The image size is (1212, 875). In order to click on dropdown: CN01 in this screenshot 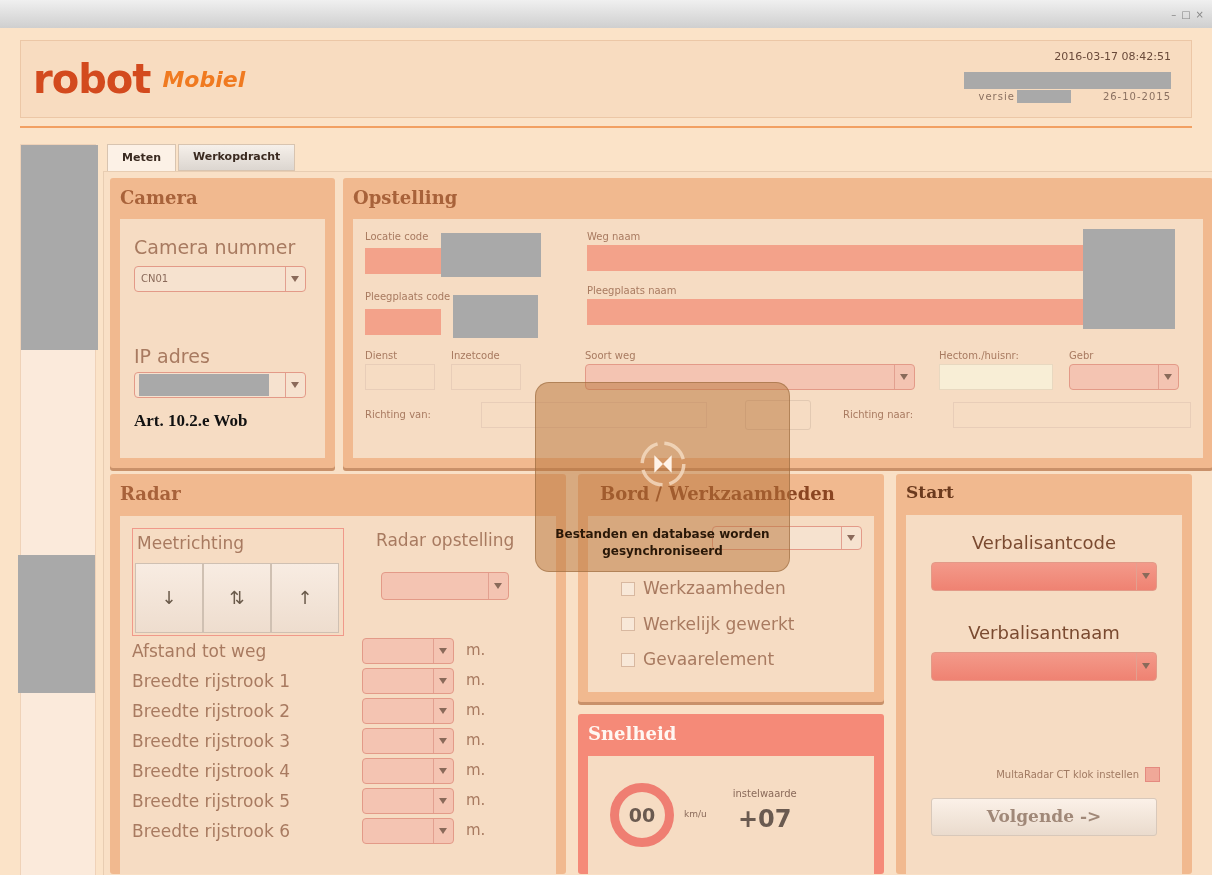, I will do `click(220, 278)`.